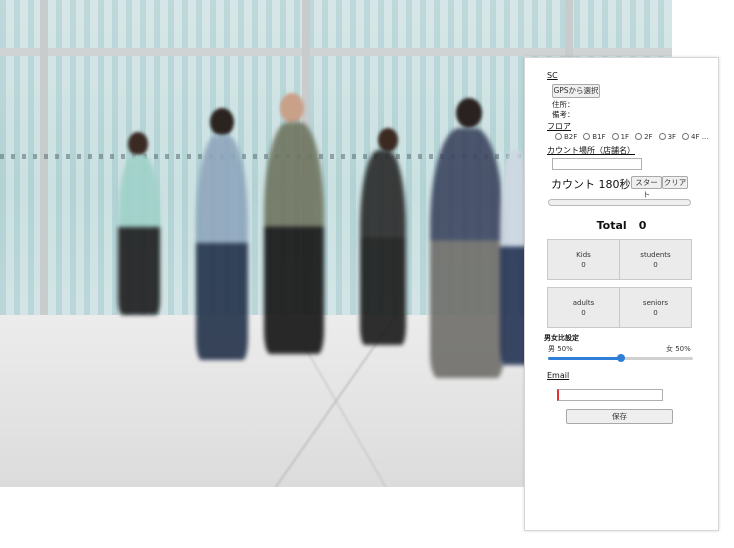 This screenshot has width=734, height=548. I want to click on slider-track-fill, so click(584, 358).